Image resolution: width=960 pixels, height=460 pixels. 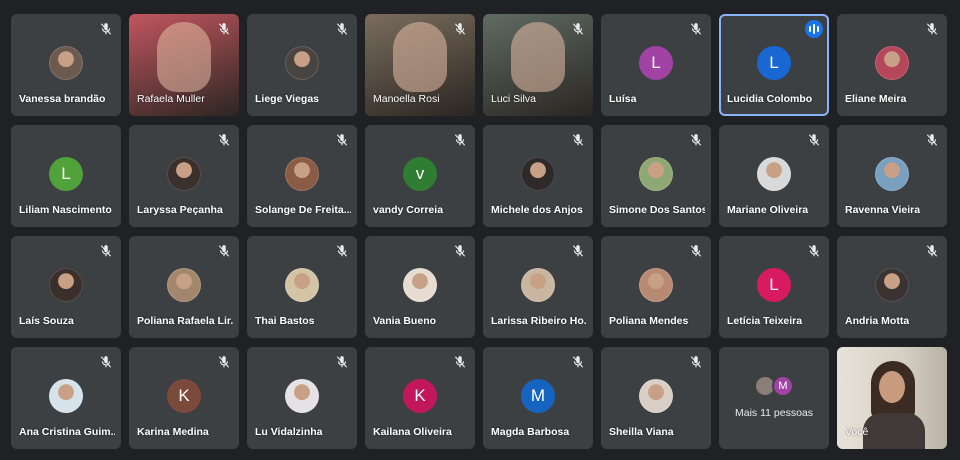 I want to click on participant-tile: Sheilla Viana, so click(x=656, y=398).